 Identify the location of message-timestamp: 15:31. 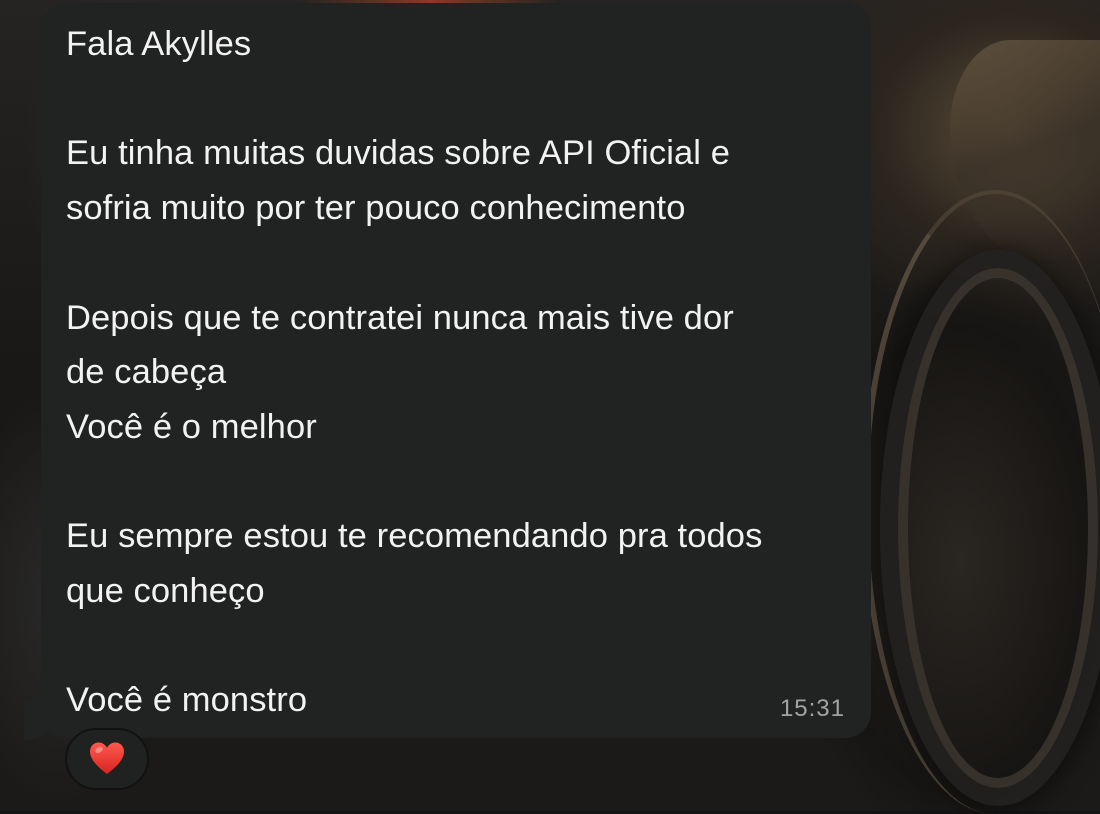
(812, 708).